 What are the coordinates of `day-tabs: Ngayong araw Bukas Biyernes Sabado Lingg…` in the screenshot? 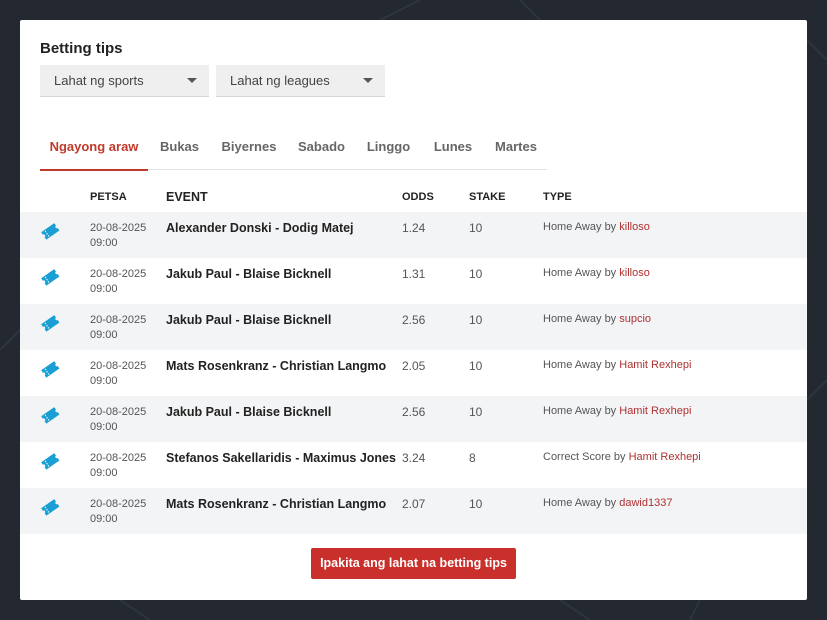 It's located at (293, 147).